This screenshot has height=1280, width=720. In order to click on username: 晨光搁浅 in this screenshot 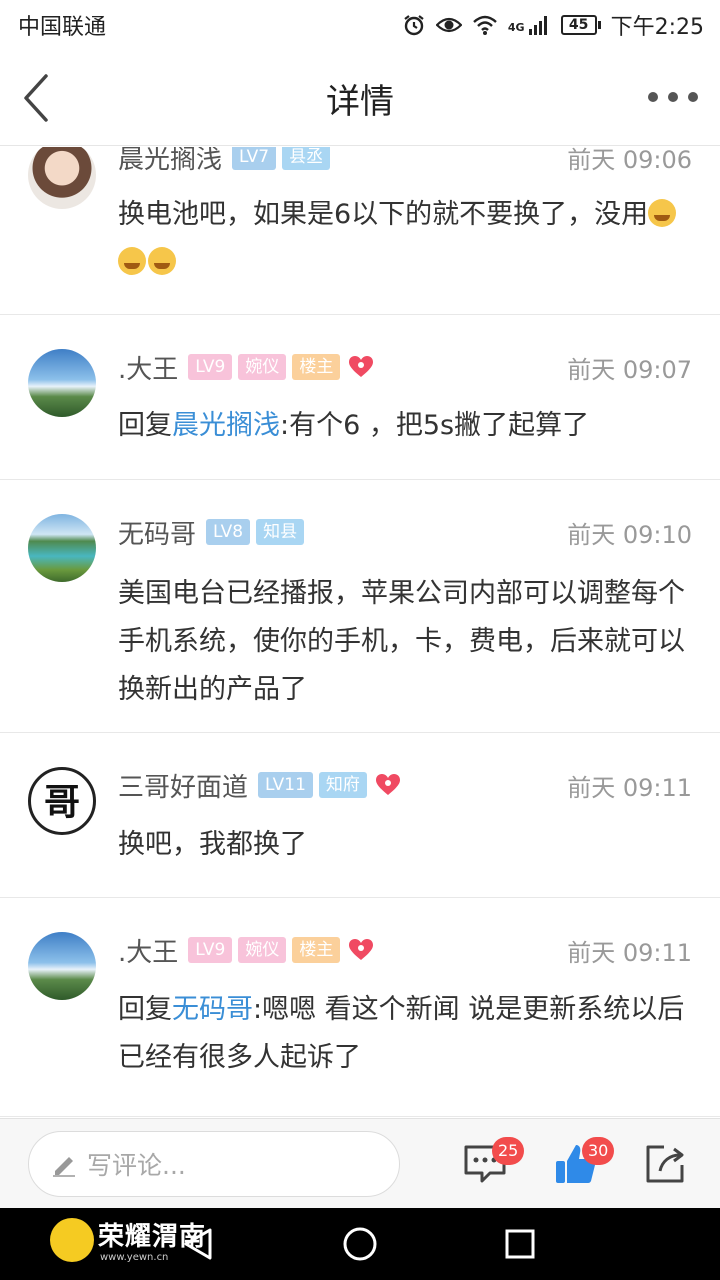, I will do `click(170, 161)`.